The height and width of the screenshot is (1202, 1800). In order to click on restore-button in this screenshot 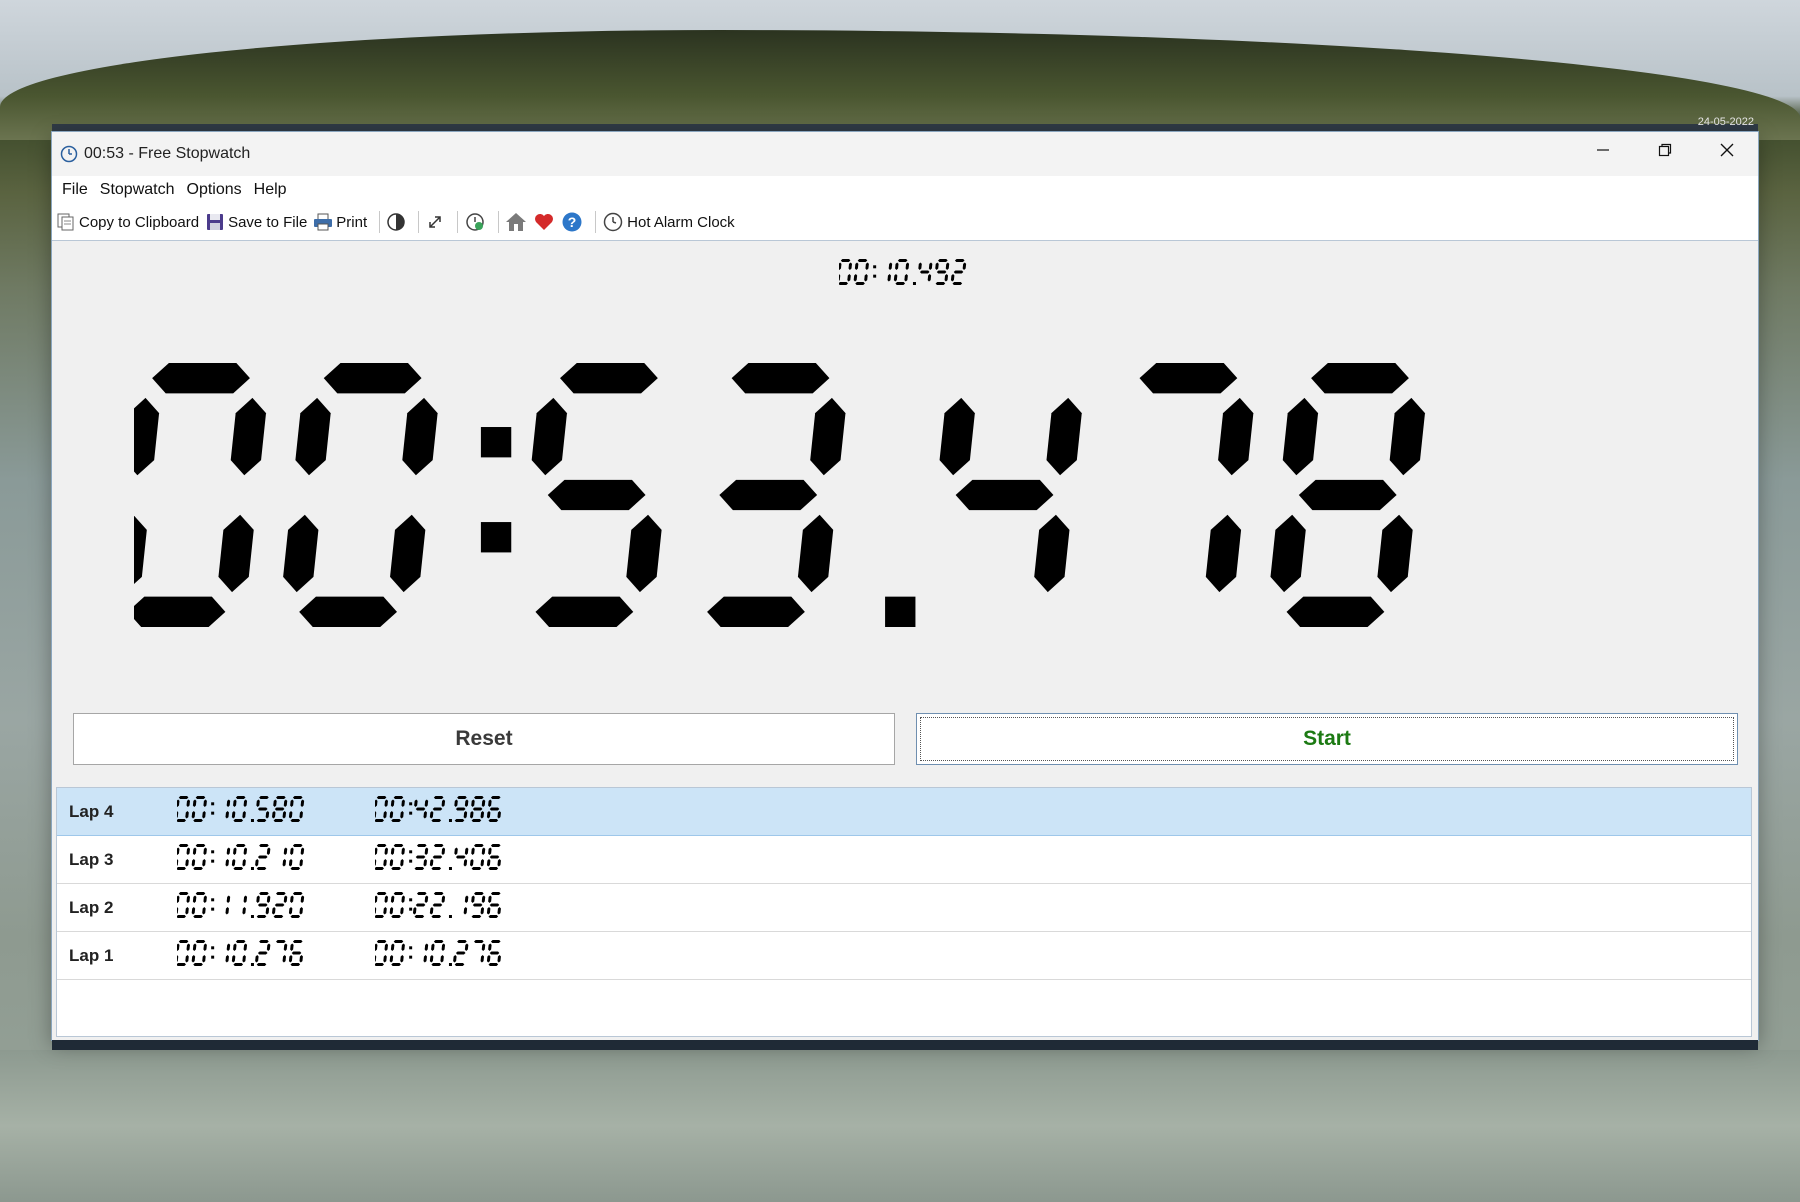, I will do `click(1665, 150)`.